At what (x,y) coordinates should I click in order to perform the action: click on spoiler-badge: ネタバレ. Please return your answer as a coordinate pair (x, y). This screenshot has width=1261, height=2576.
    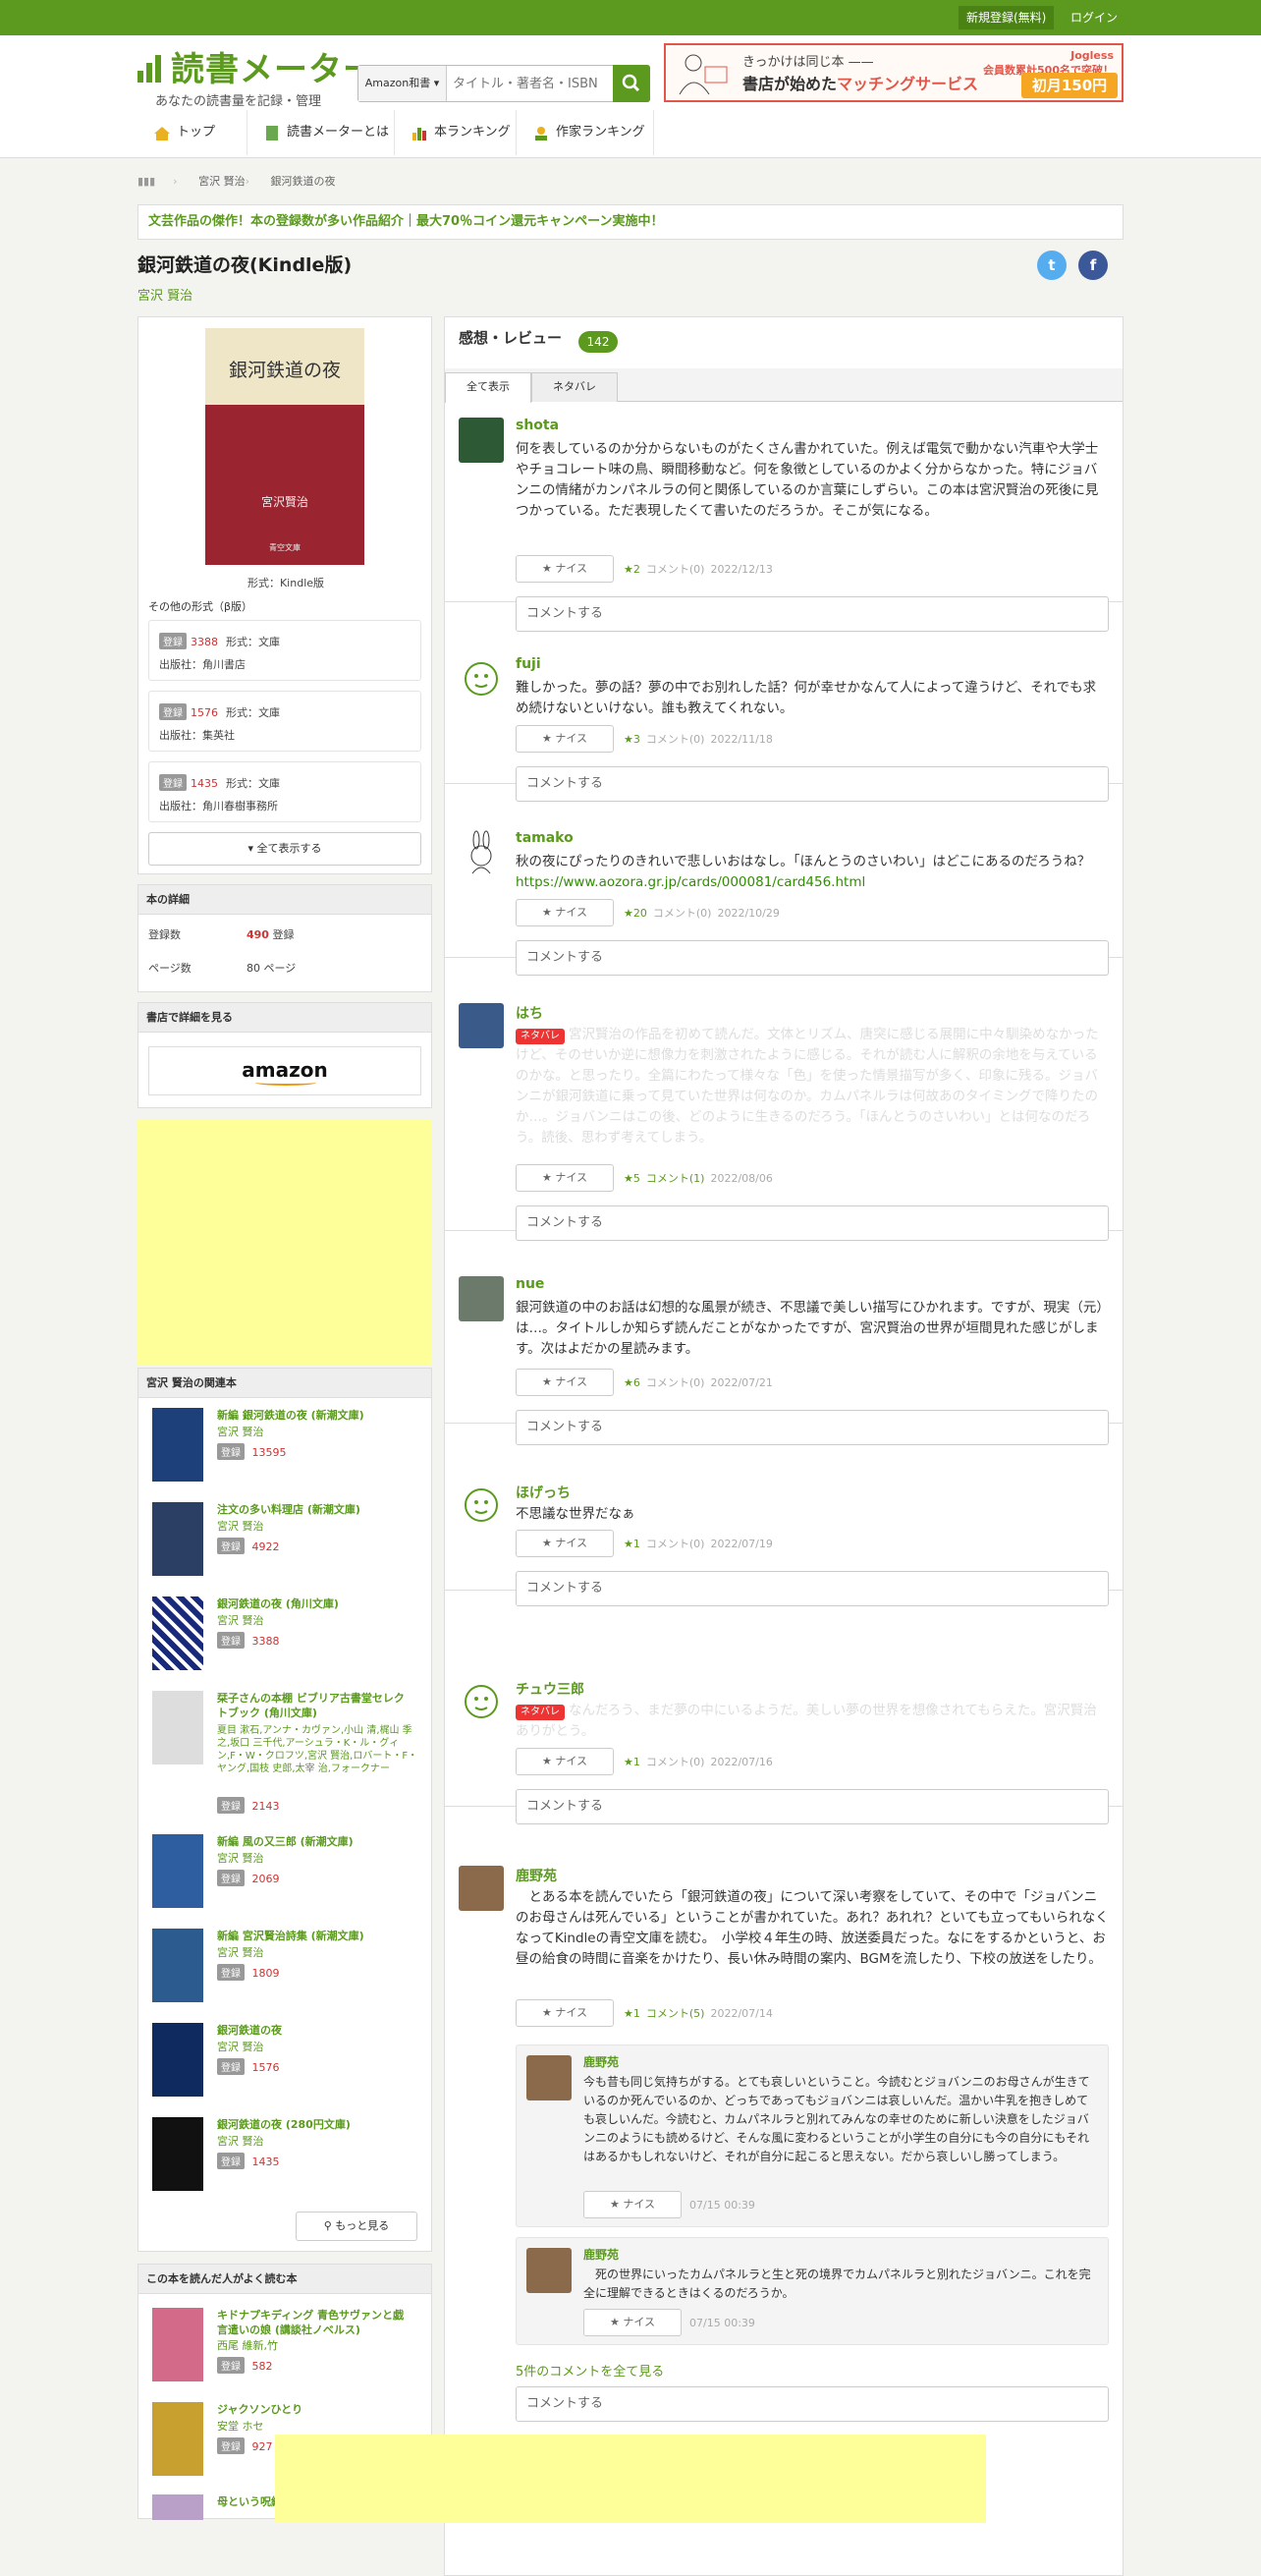
    Looking at the image, I should click on (540, 1712).